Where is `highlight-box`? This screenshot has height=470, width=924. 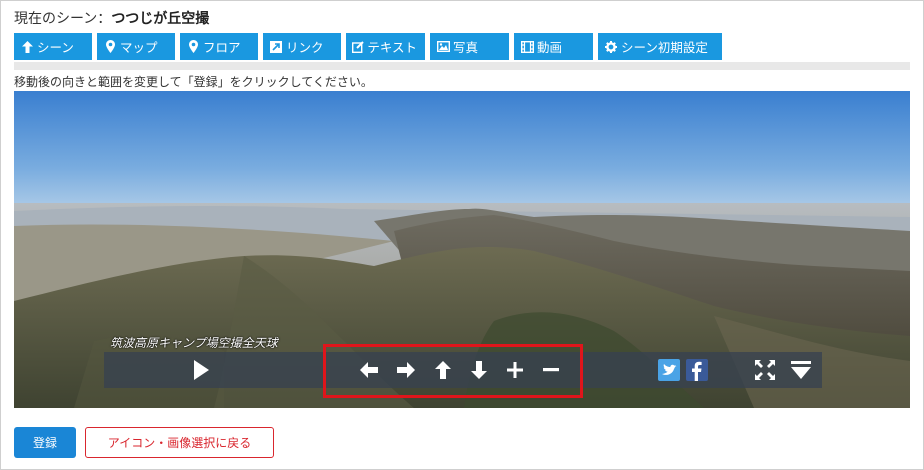
highlight-box is located at coordinates (453, 371).